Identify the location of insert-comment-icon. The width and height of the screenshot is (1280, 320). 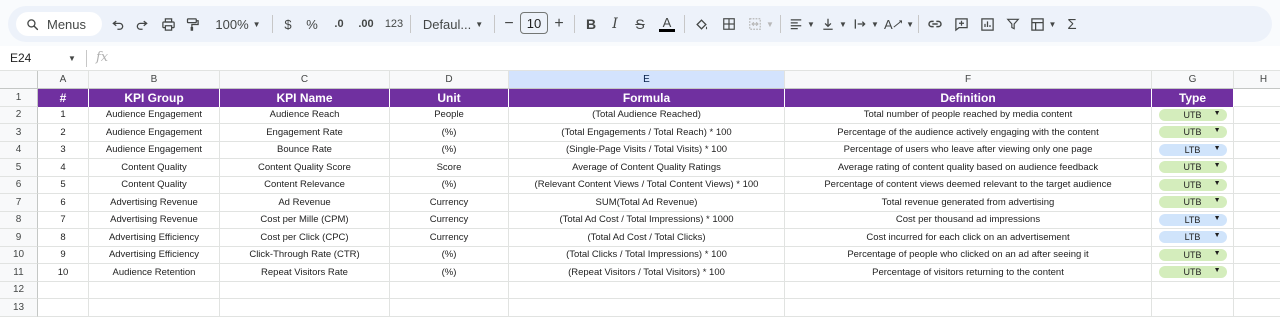
(961, 24).